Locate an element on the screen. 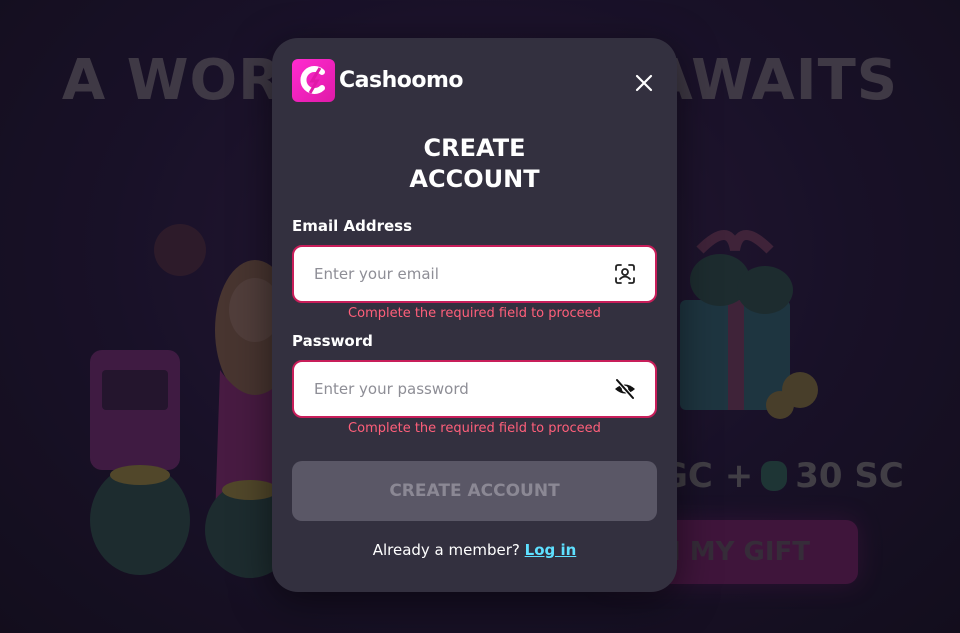  login-link: Log in is located at coordinates (551, 550).